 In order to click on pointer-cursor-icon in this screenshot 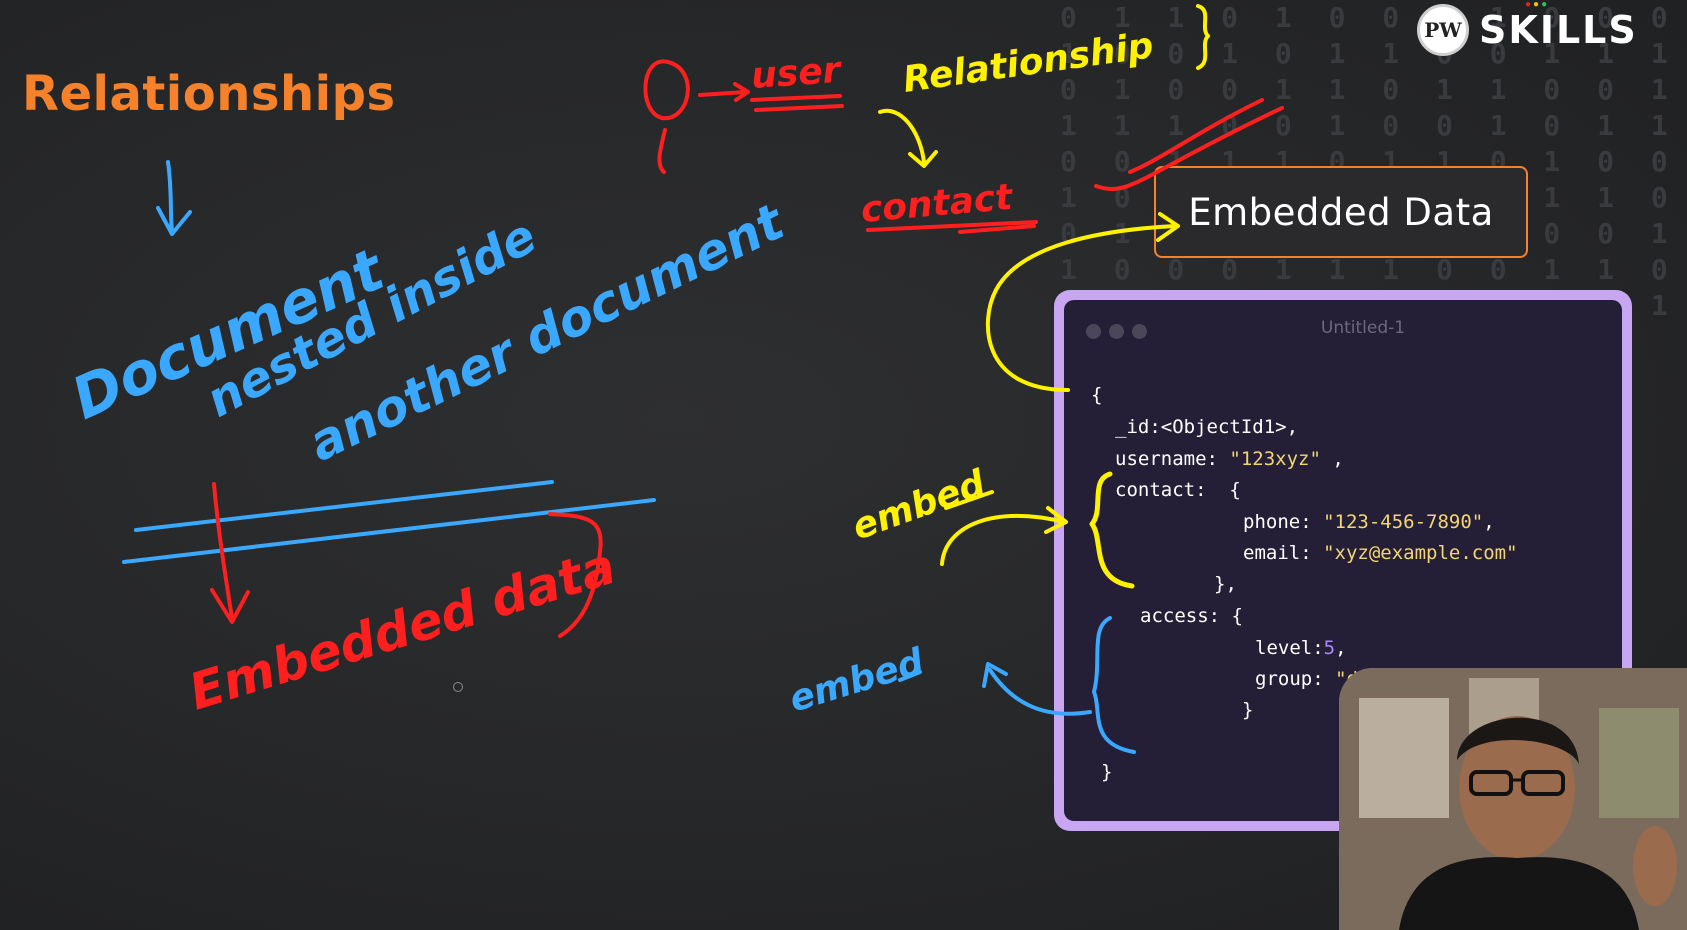, I will do `click(458, 687)`.